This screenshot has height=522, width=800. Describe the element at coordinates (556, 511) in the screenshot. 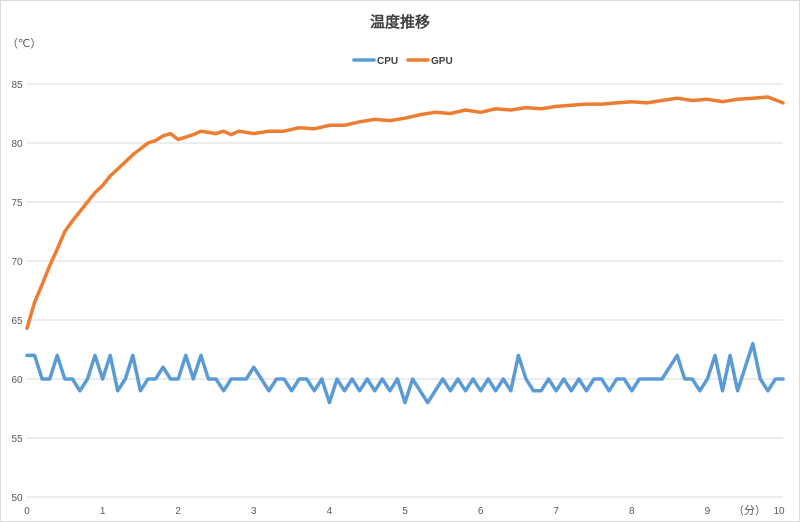

I see `x-tick-label: 7` at that location.